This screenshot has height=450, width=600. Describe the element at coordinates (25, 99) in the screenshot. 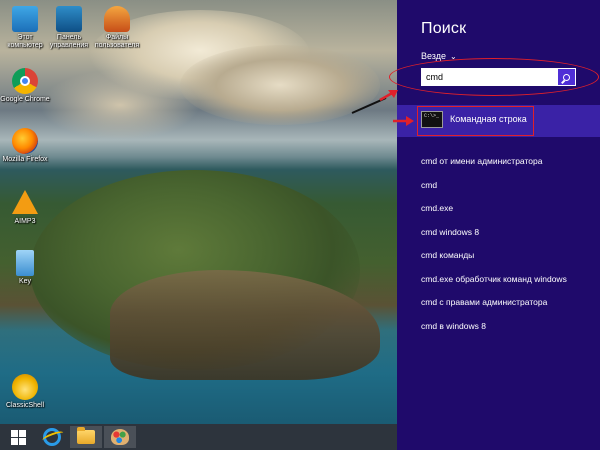

I see `desktop-icon-label: Google Chrome` at that location.